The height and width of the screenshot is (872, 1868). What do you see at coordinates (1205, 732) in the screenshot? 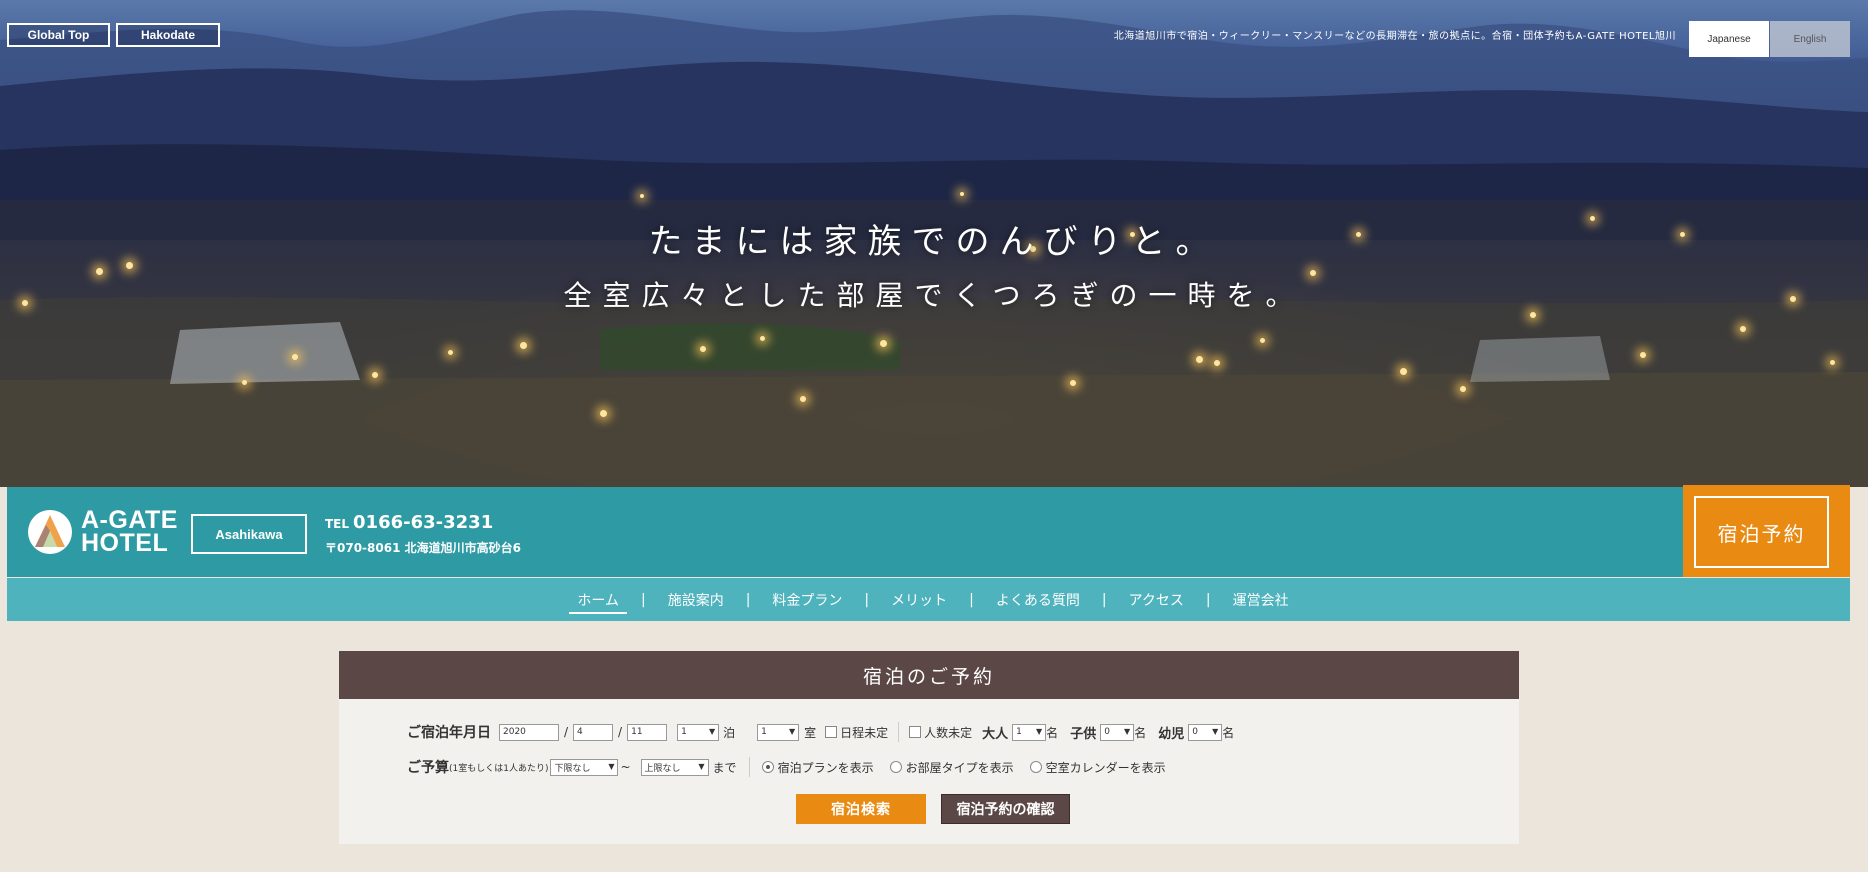
I see `infant-select: 0` at bounding box center [1205, 732].